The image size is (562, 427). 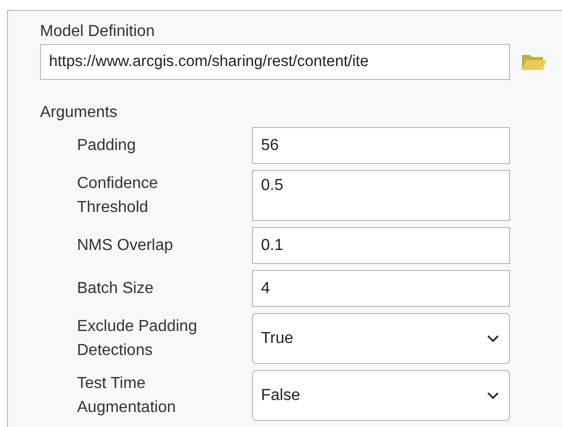 What do you see at coordinates (381, 395) in the screenshot?
I see `dropdown: False` at bounding box center [381, 395].